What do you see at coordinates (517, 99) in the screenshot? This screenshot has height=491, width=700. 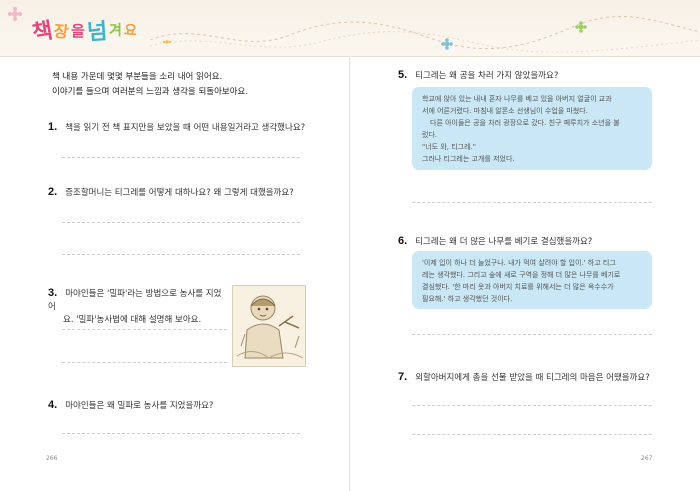 I see `excerpt-line: 학교에 앉아 있는 내내 혼자 나무를 베고 있을 아버지 얼굴이 교과` at bounding box center [517, 99].